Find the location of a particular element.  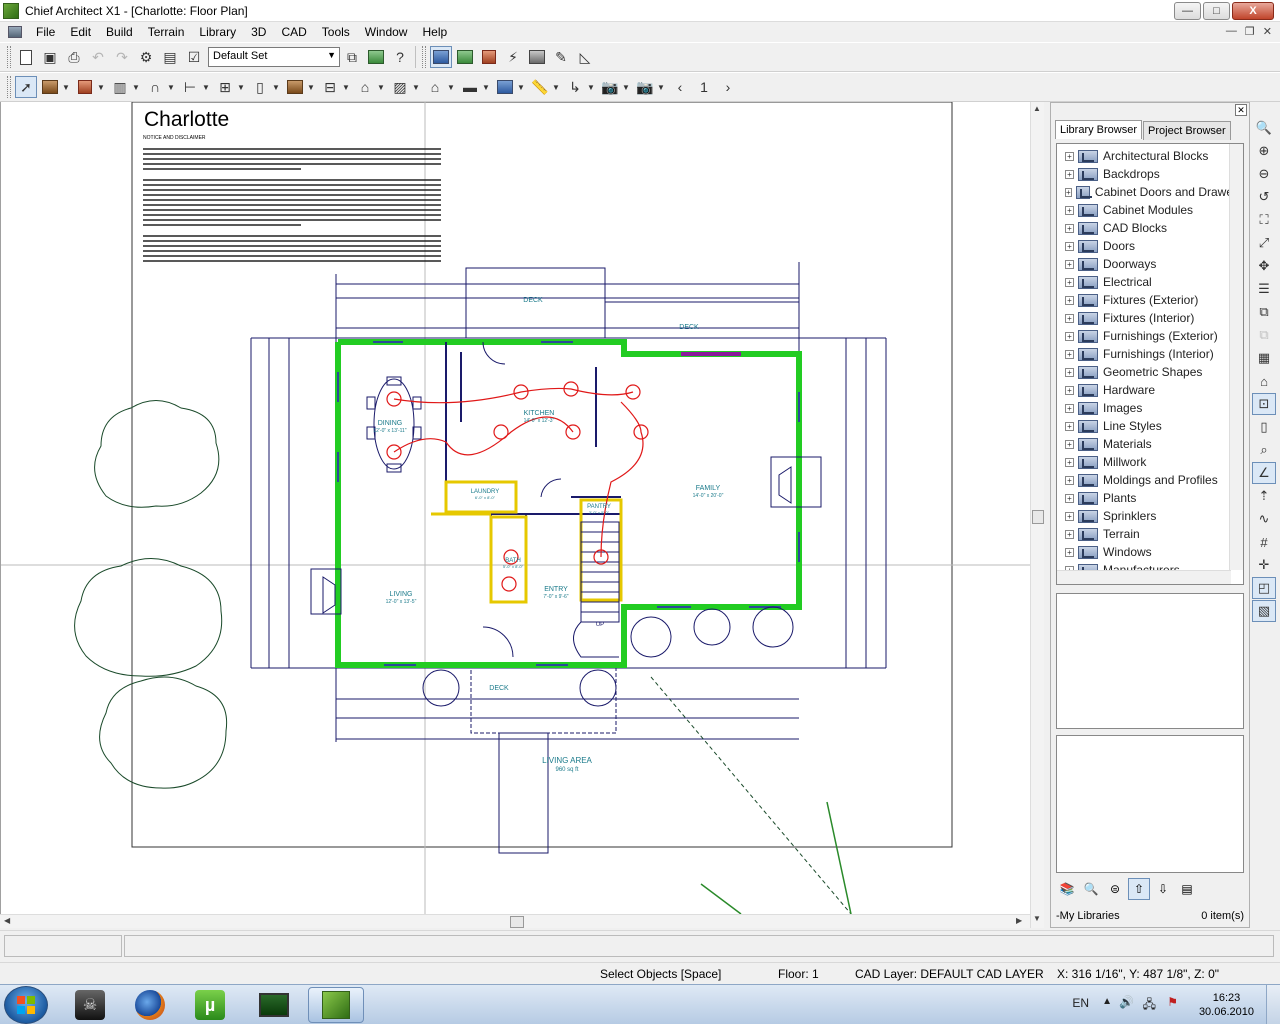

taskbar-app-chief-architect is located at coordinates (336, 1005).